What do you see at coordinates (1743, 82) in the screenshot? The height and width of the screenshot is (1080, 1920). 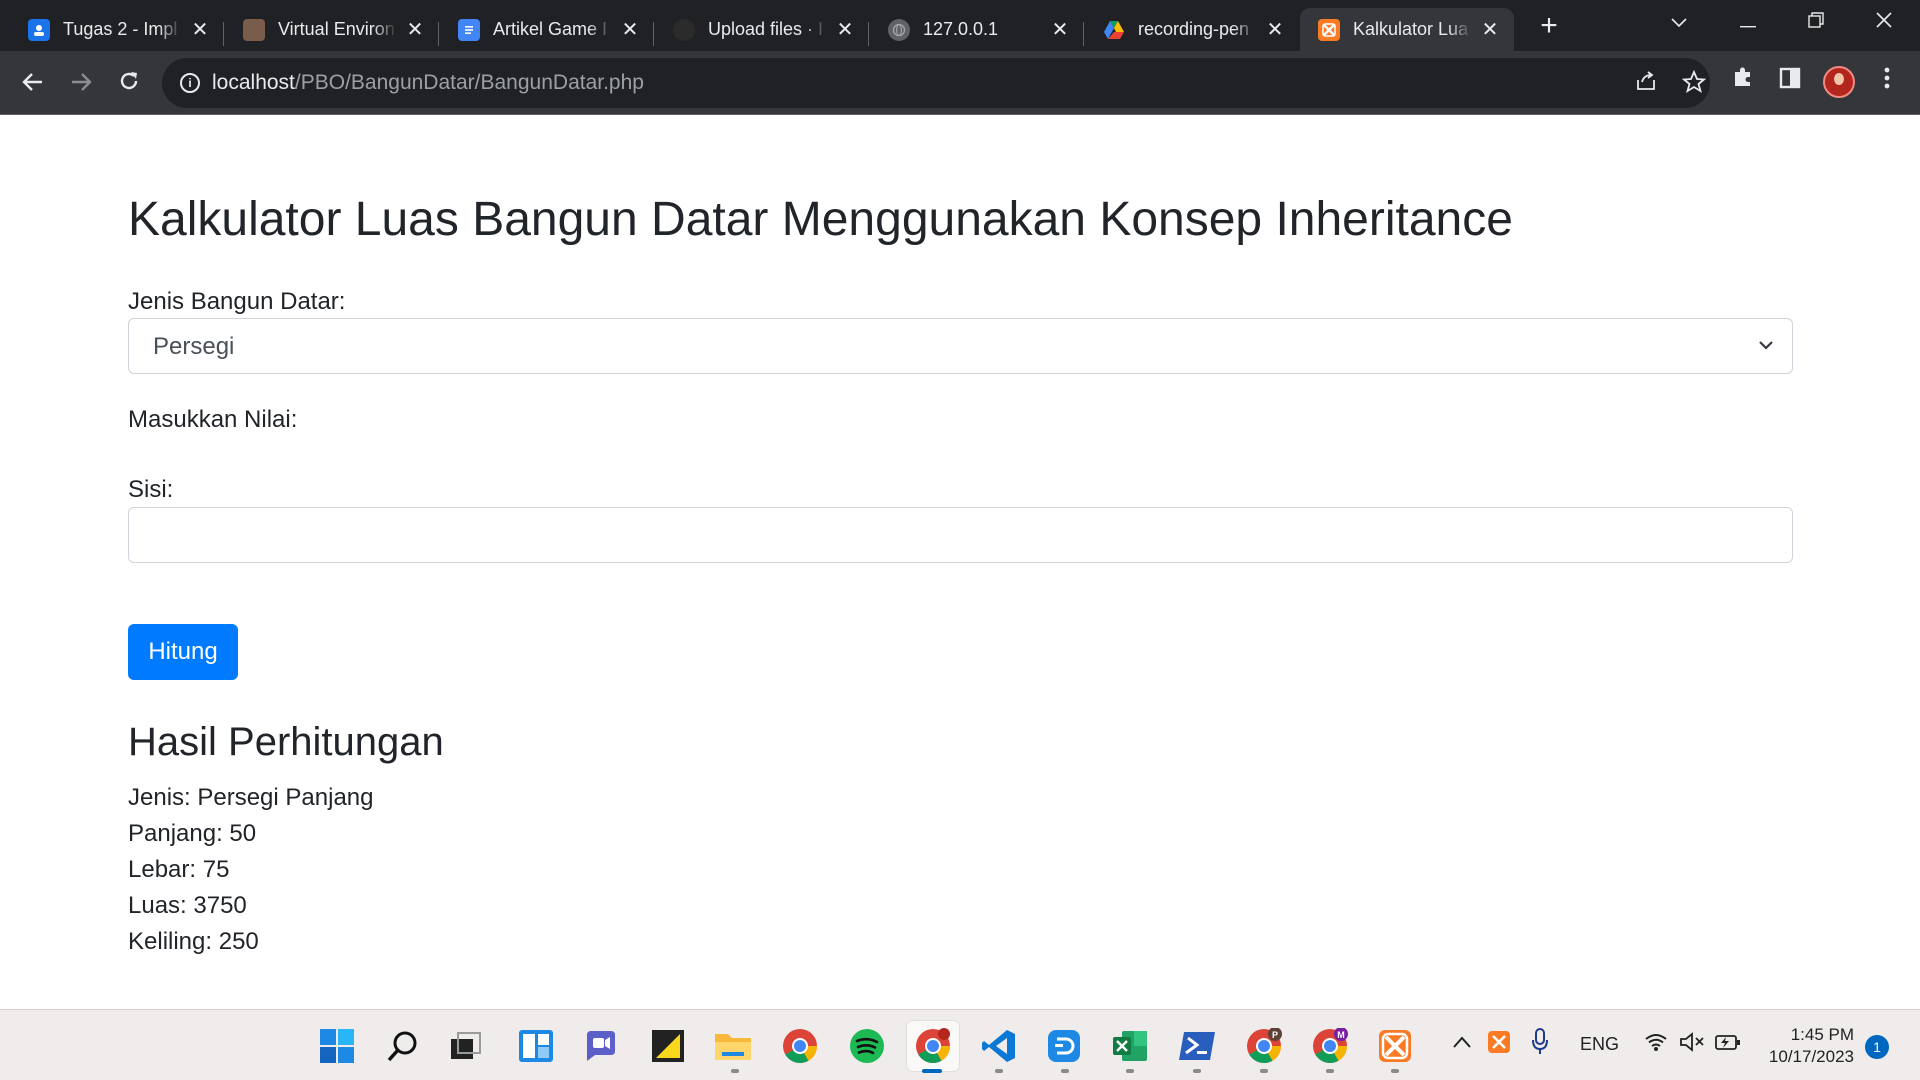 I see `extensions-puzzle-icon` at bounding box center [1743, 82].